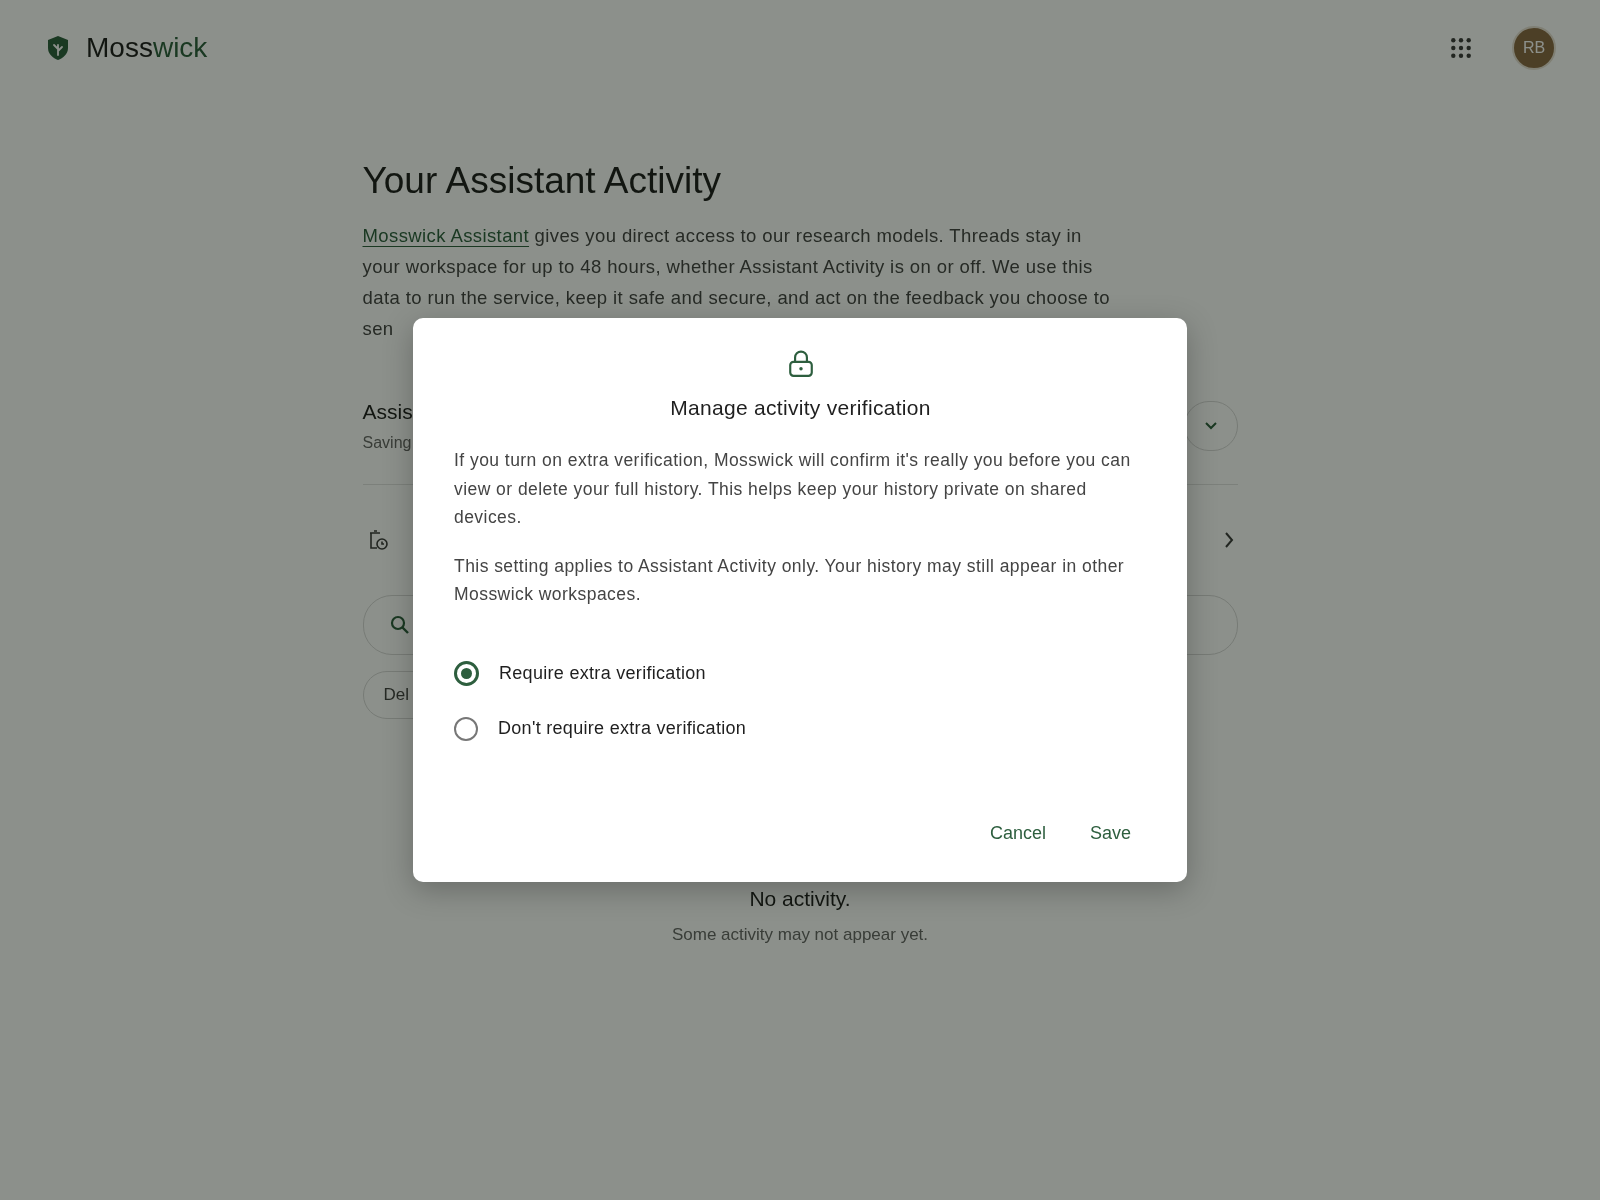  I want to click on leaf-logo-icon, so click(58, 48).